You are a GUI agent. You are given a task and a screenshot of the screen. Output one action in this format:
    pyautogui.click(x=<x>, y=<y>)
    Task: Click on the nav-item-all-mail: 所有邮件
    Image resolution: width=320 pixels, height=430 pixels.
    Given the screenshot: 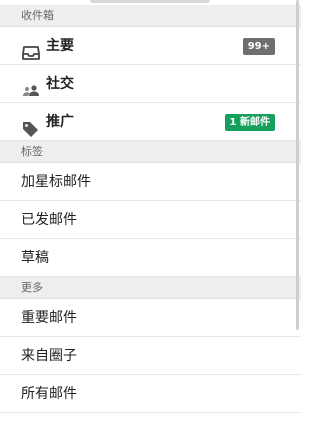 What is the action you would take?
    pyautogui.click(x=150, y=394)
    